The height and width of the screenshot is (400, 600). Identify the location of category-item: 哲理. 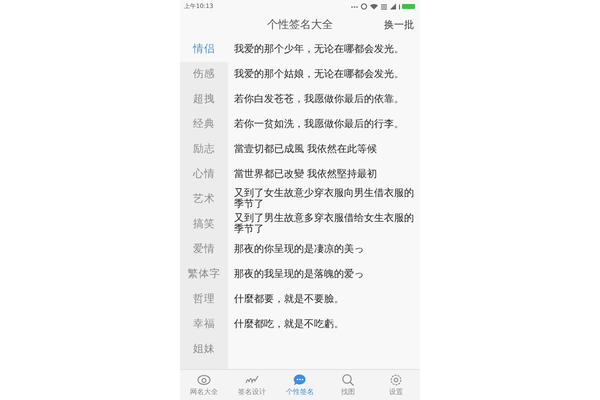
(204, 299).